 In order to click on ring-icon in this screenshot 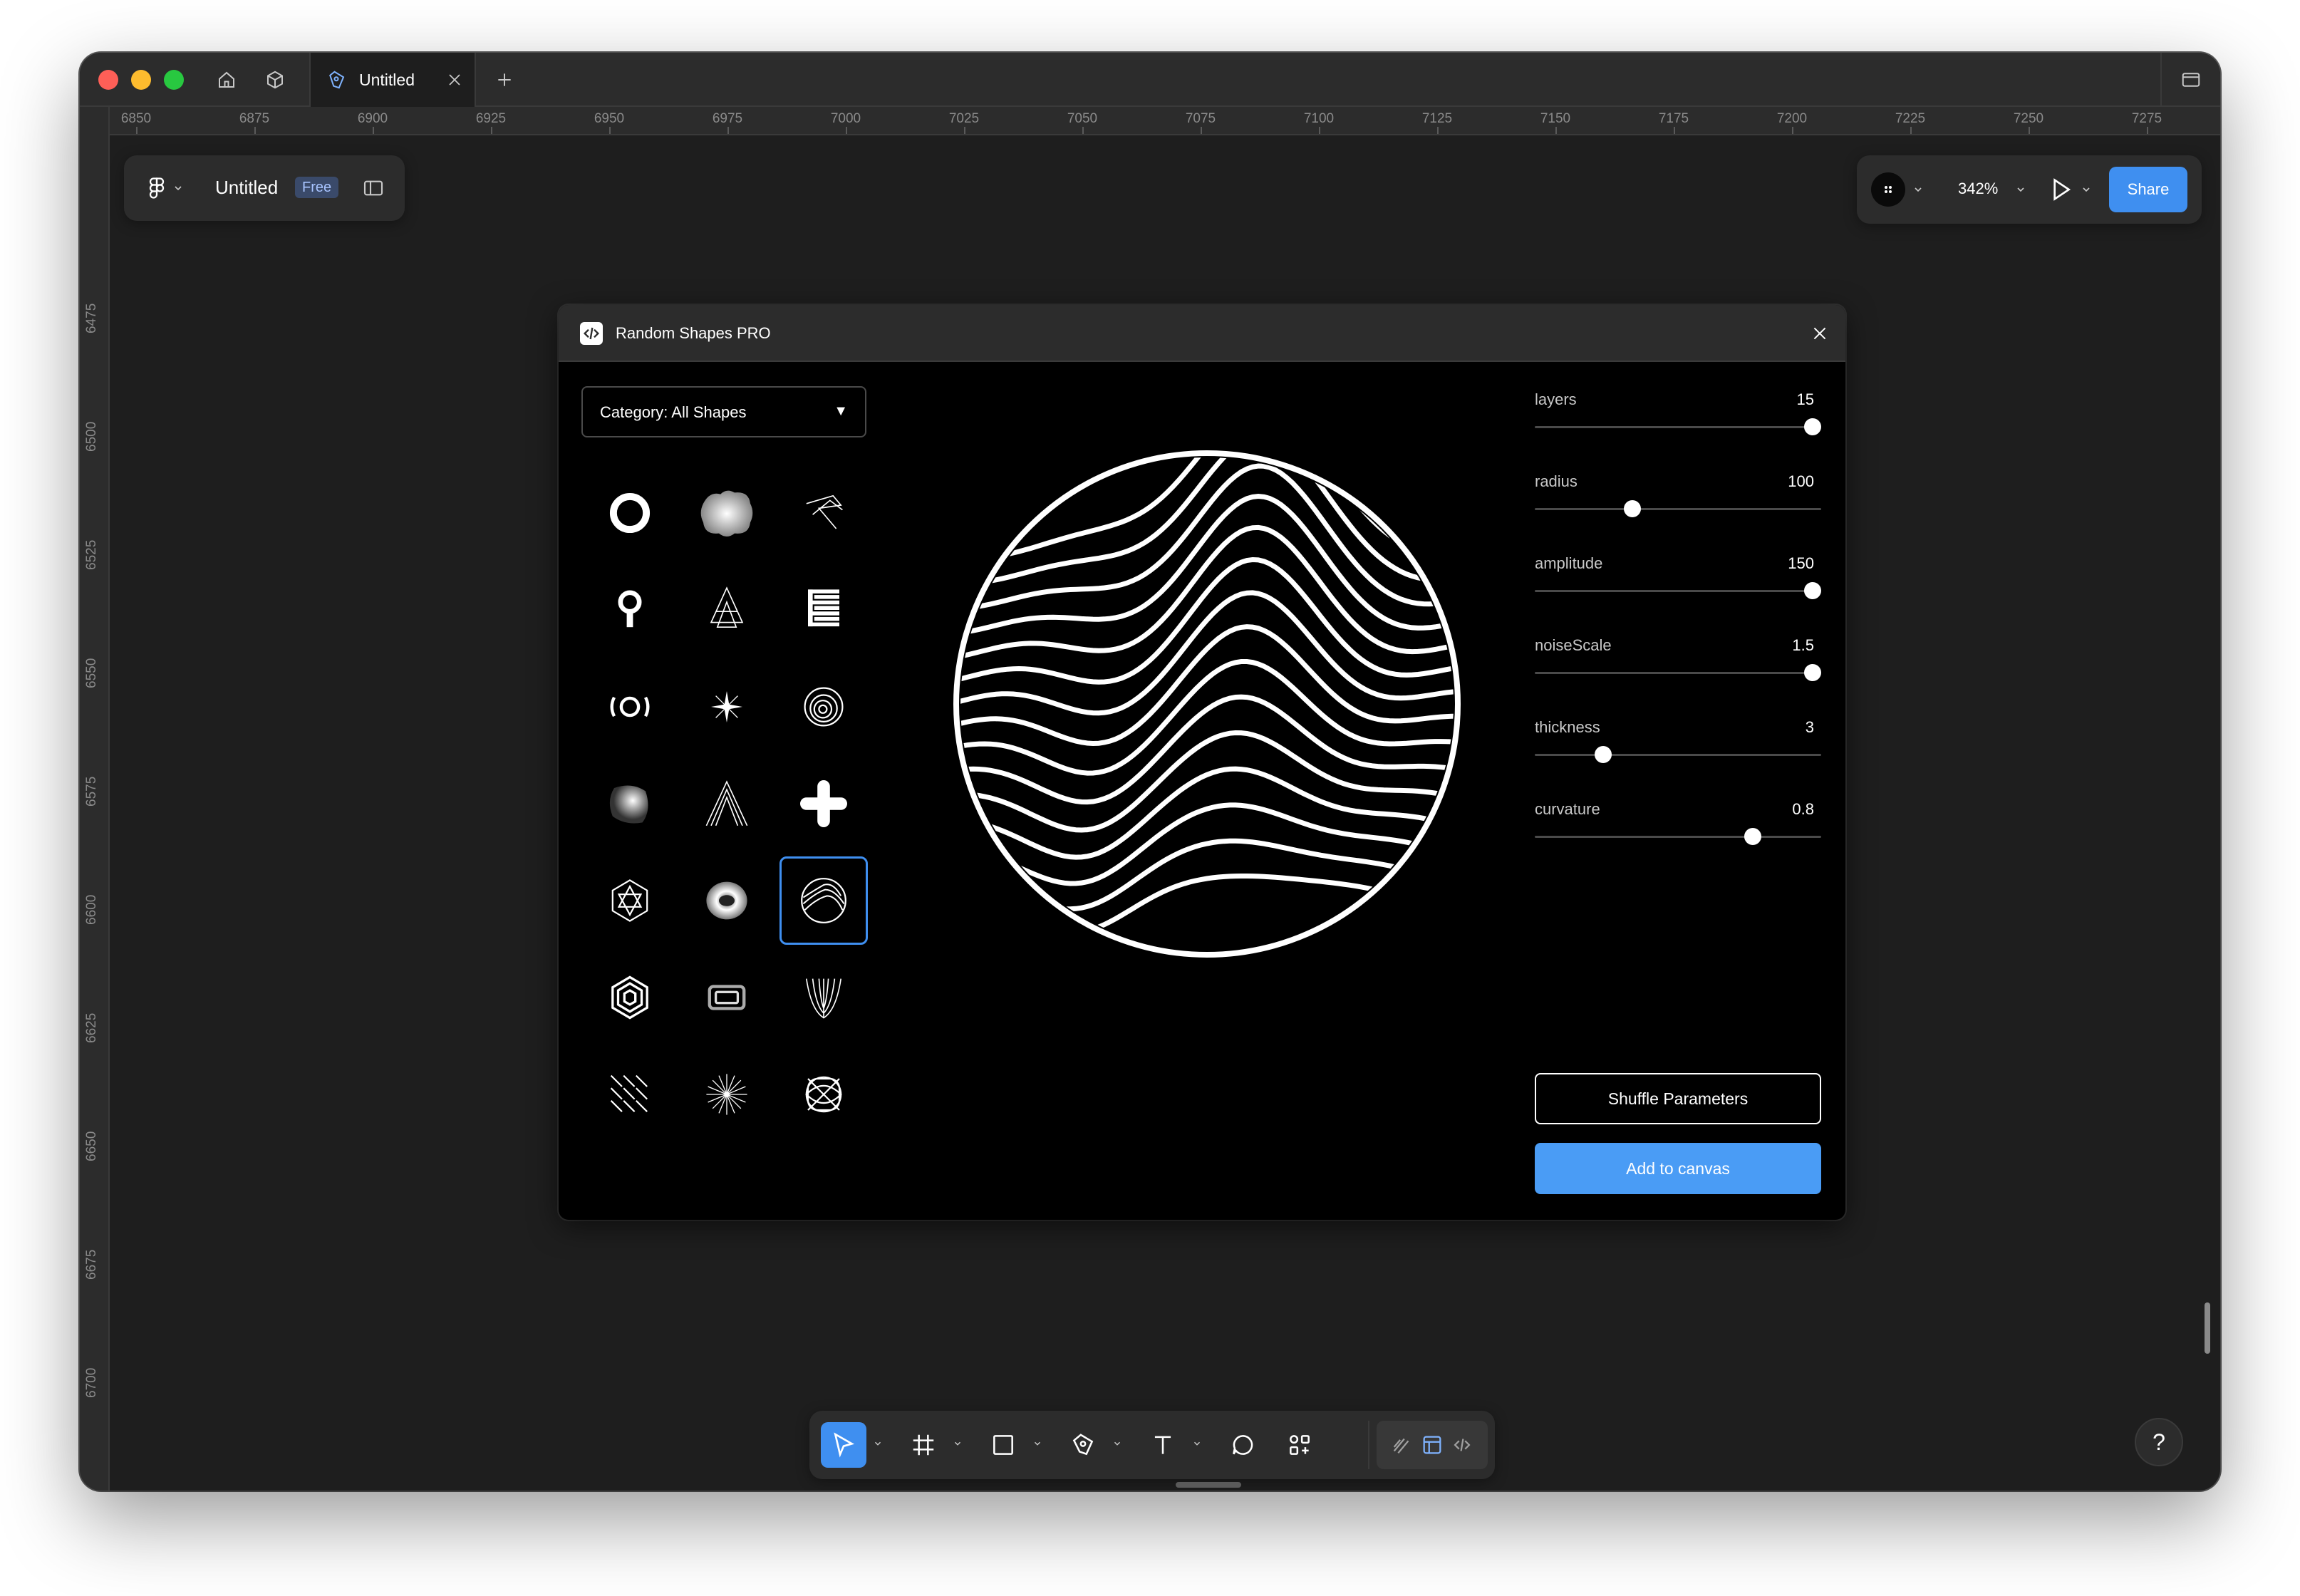, I will do `click(630, 513)`.